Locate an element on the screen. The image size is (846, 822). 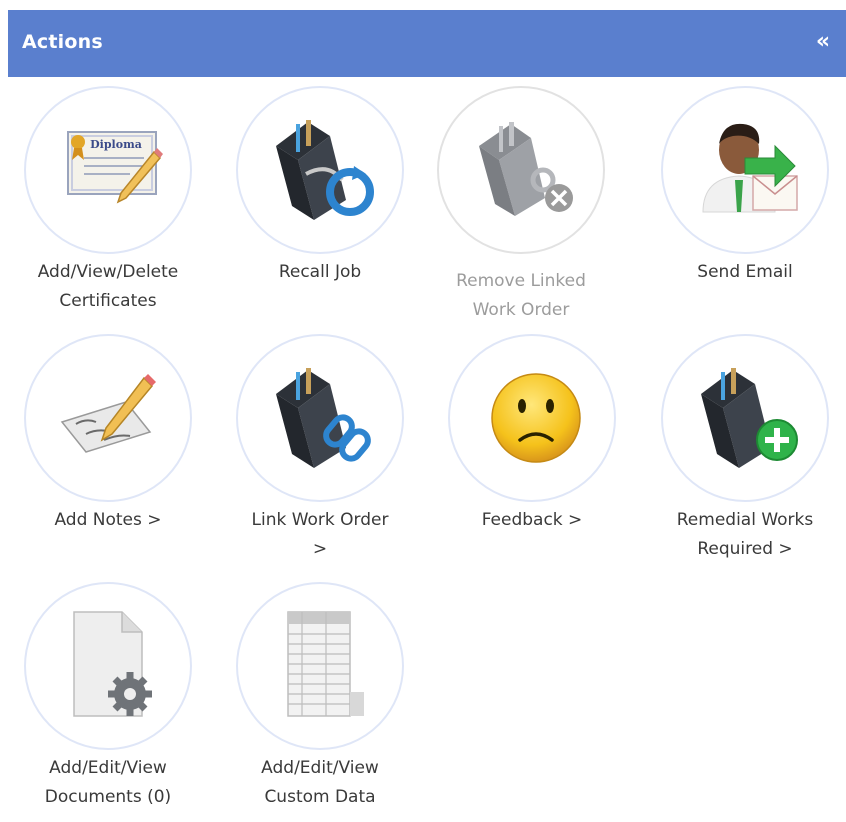
action-send-email: Send Email is located at coordinates (741, 206).